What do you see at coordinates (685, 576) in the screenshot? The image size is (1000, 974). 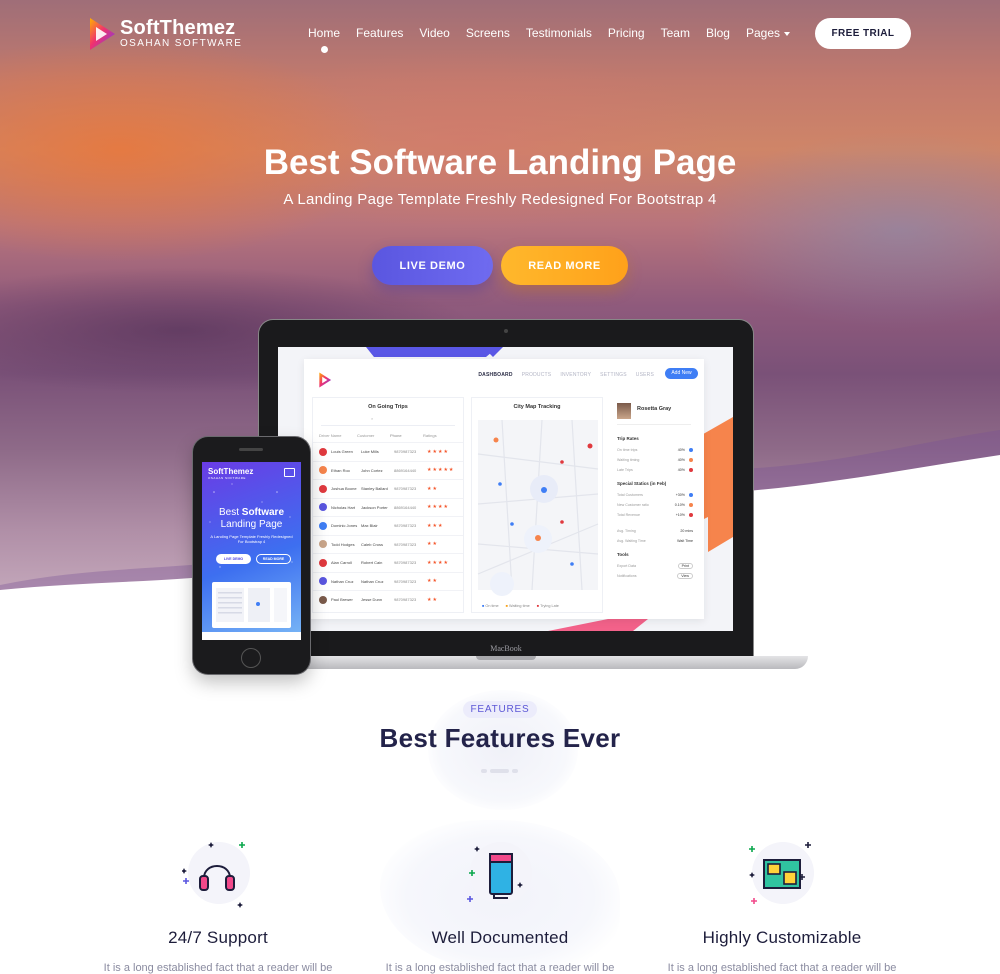 I see `tool-button: View` at bounding box center [685, 576].